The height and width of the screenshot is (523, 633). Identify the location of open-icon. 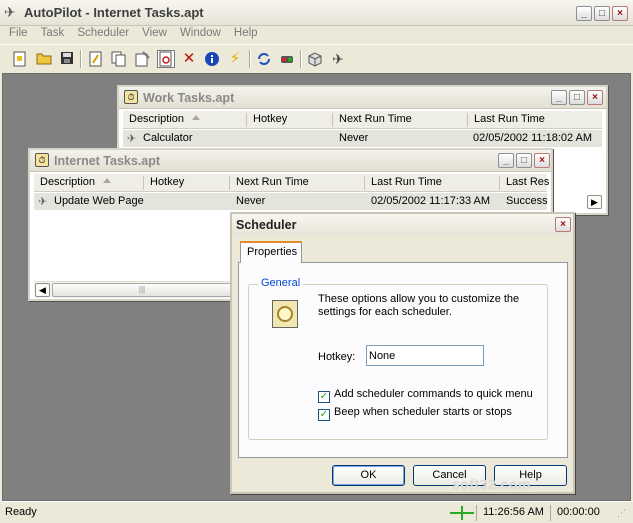
(44, 59).